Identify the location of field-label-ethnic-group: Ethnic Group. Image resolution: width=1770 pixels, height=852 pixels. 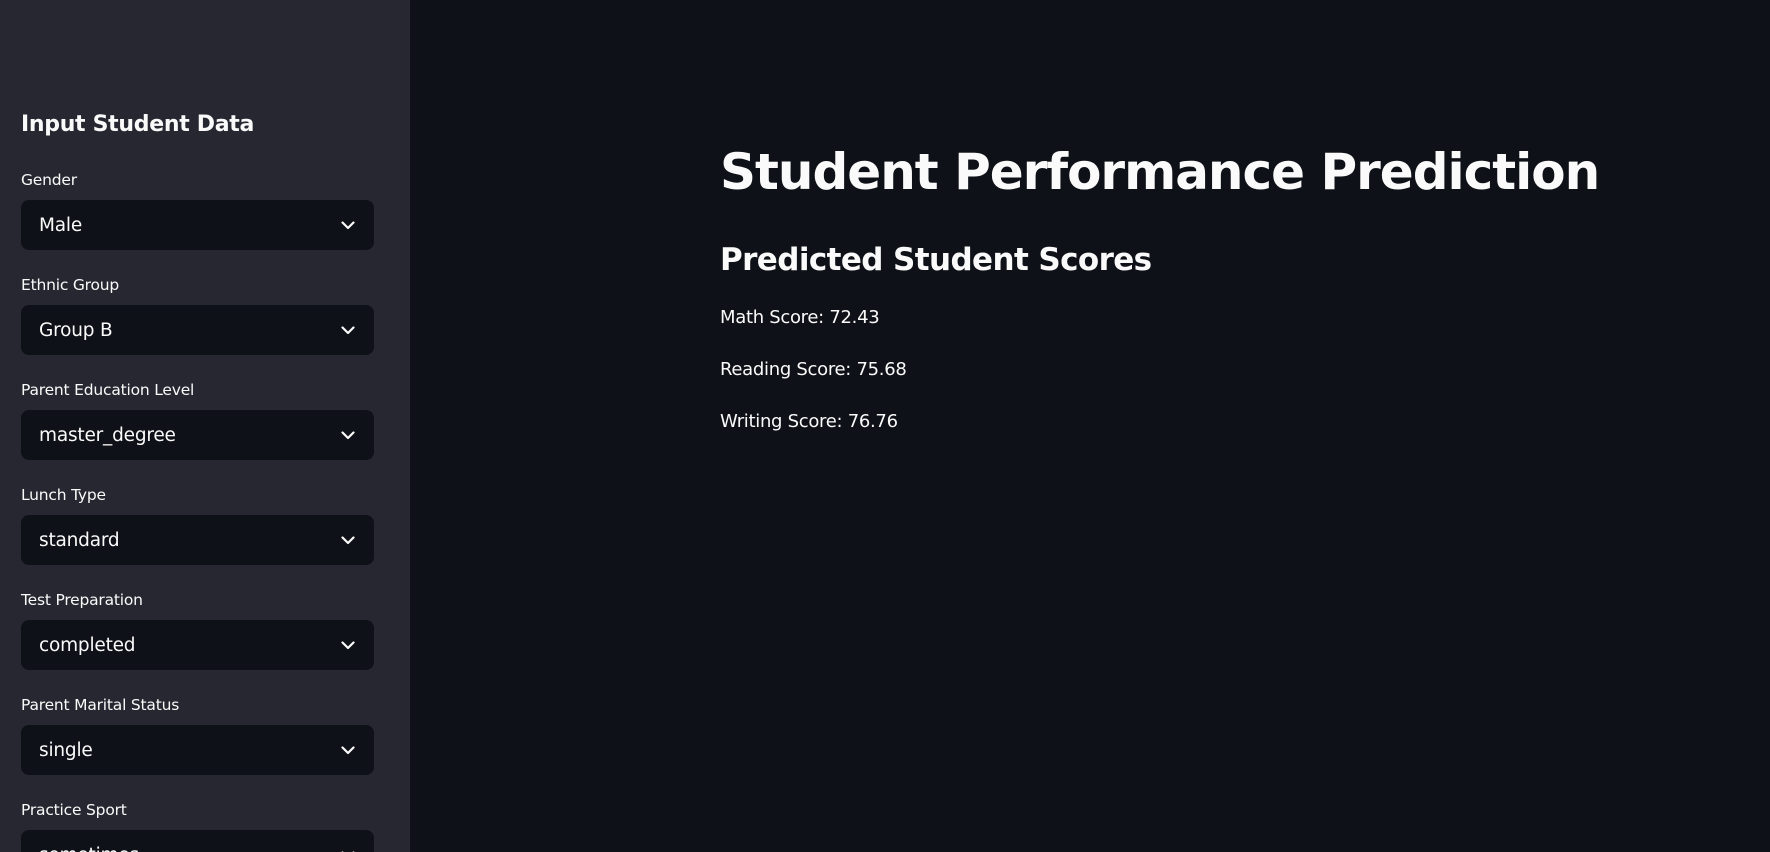
(70, 285).